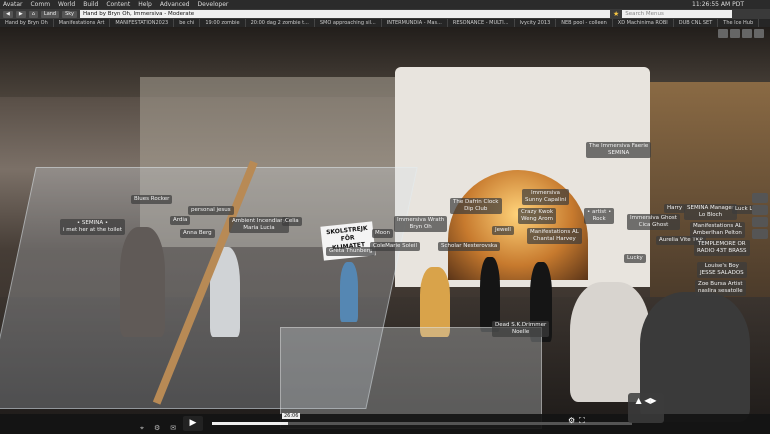 Image resolution: width=770 pixels, height=434 pixels. What do you see at coordinates (546, 197) in the screenshot?
I see `avatar-nametag: Immersiva Sunny Capalini` at bounding box center [546, 197].